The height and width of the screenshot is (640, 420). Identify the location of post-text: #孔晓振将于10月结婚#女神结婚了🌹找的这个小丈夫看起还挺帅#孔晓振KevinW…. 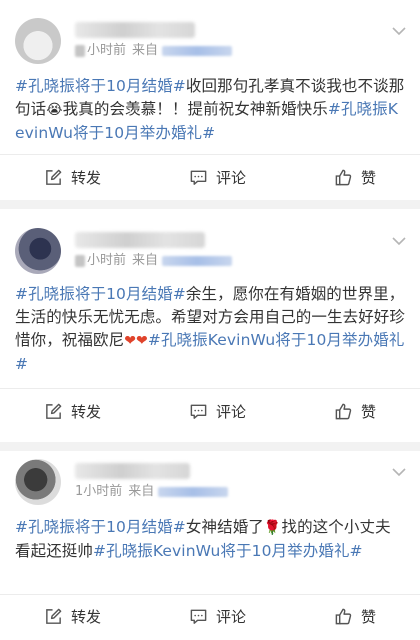
(210, 539).